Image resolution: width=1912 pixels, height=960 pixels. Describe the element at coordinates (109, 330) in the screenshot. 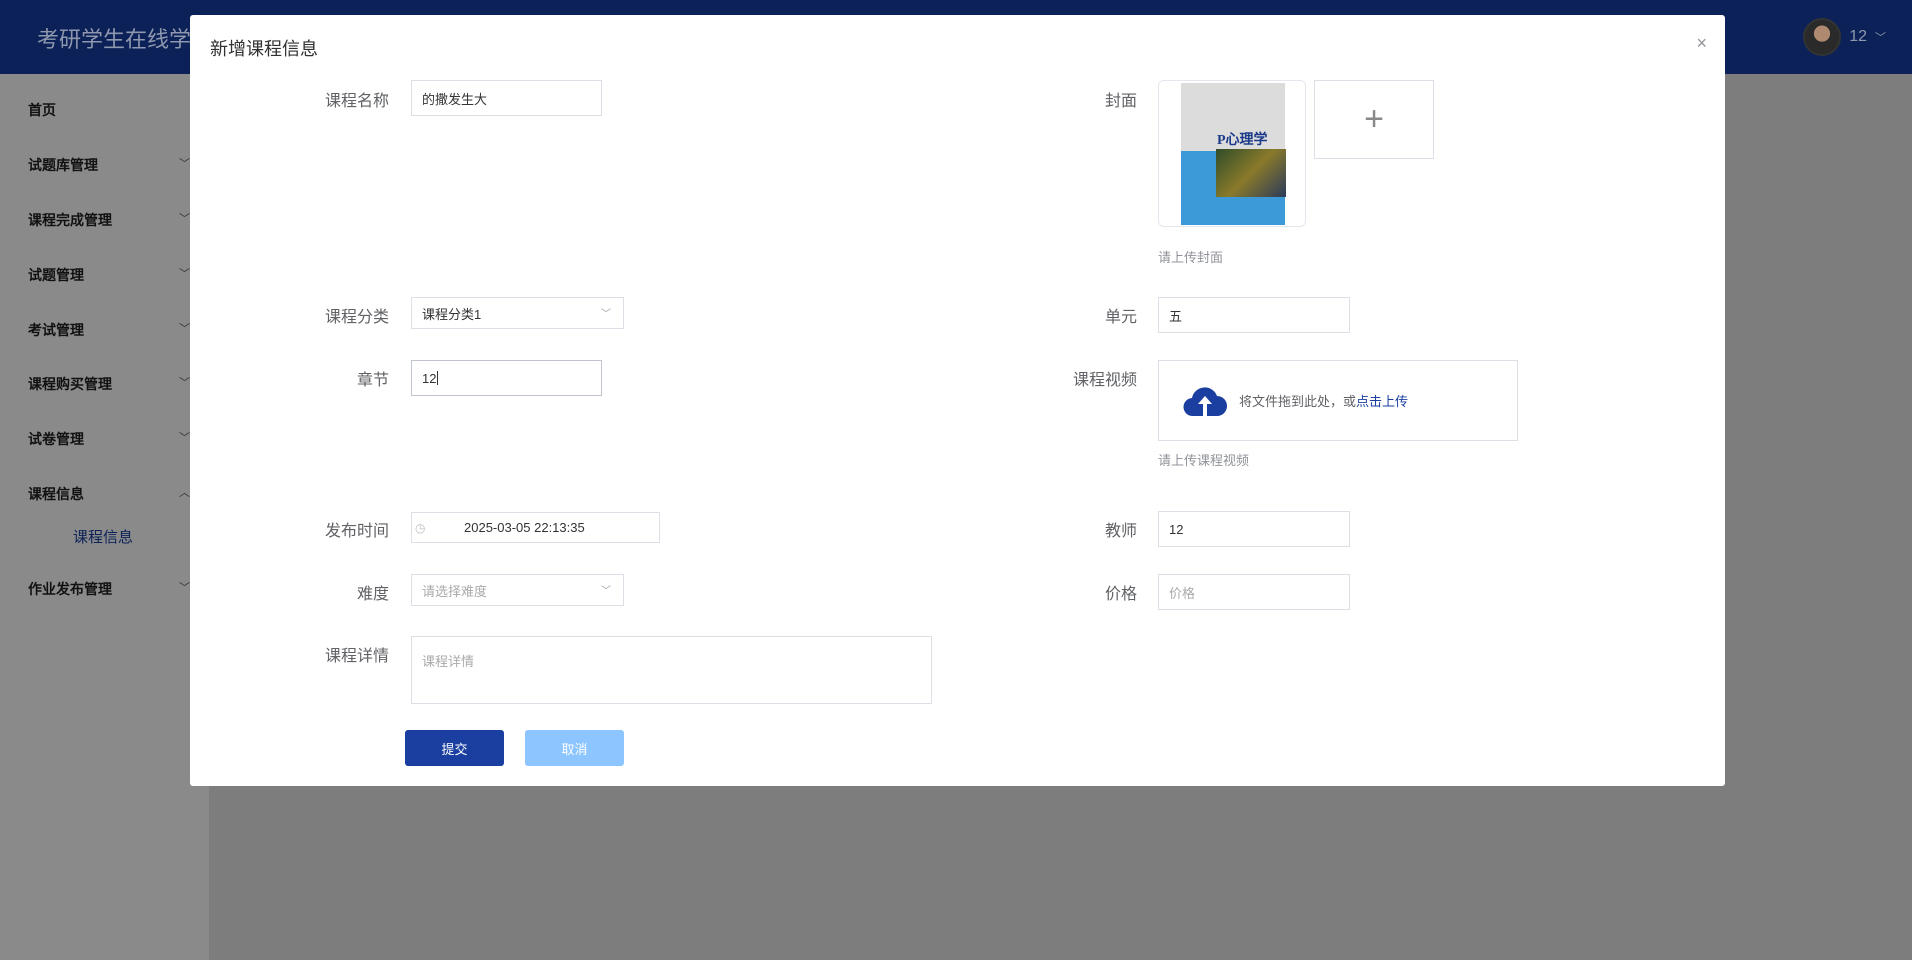

I see `sidebar-item-exams: 考试管理 ﹀` at that location.